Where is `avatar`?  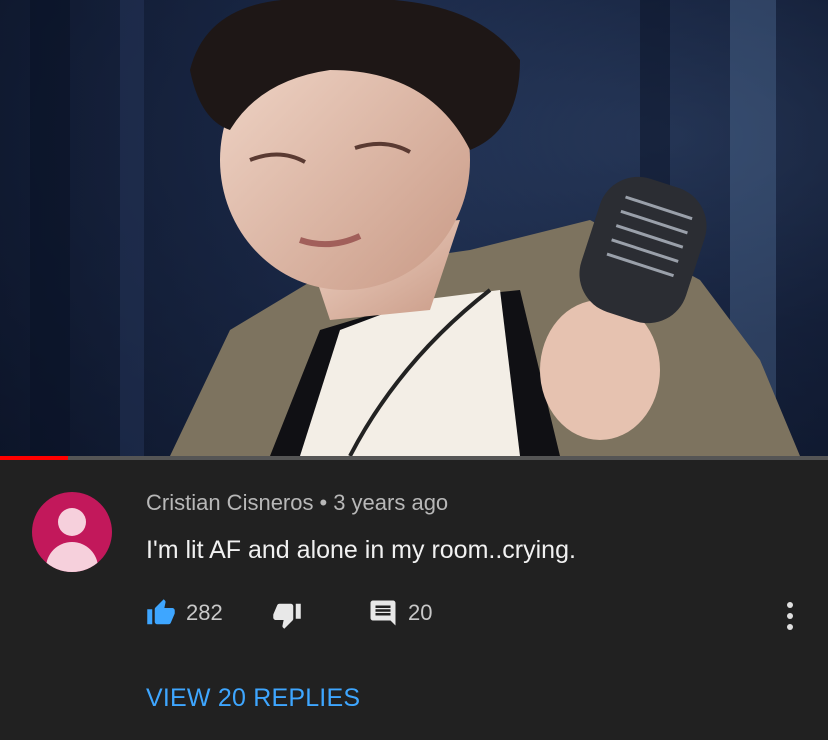 avatar is located at coordinates (72, 532).